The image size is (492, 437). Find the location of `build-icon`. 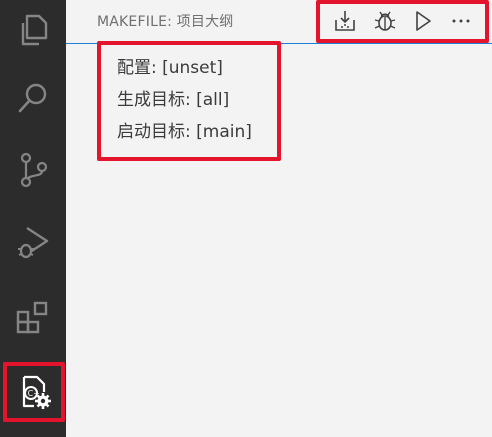

build-icon is located at coordinates (345, 23).